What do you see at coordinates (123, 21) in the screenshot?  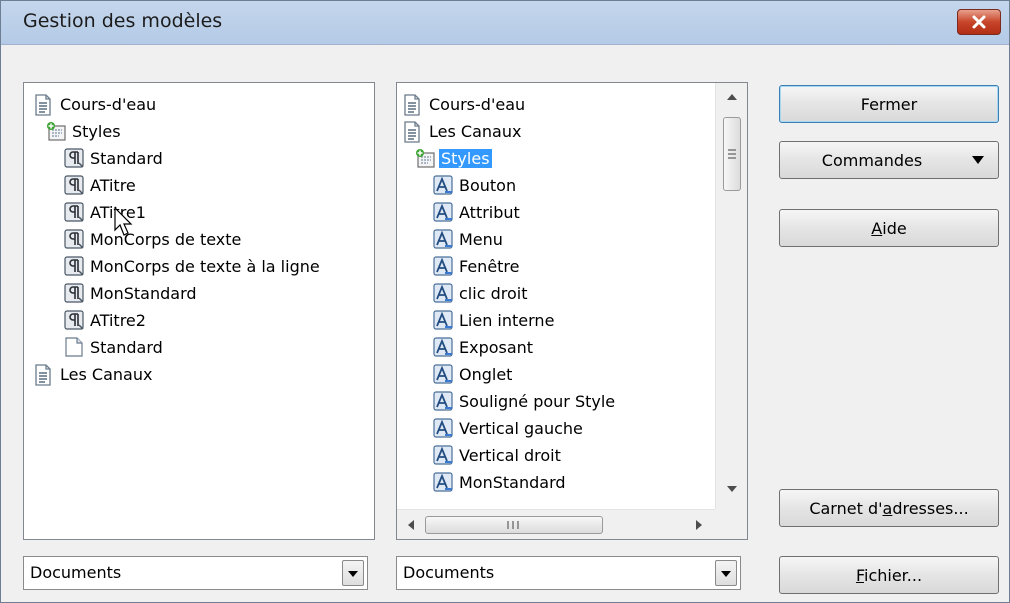 I see `window-title: Gestion des modèles` at bounding box center [123, 21].